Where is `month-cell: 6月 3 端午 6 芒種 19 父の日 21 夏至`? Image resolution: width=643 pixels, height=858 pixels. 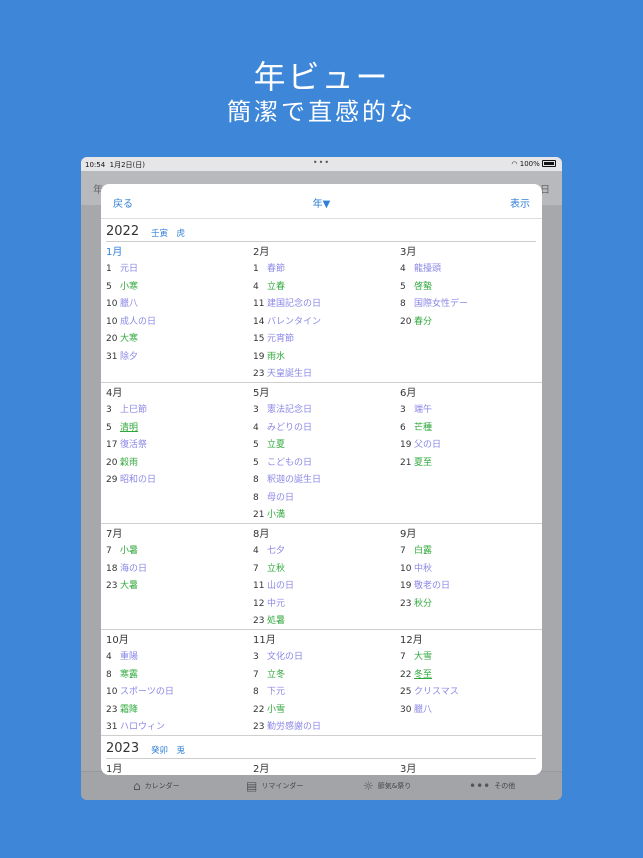
month-cell: 6月 3 端午 6 芒種 19 父の日 21 夏至 is located at coordinates (420, 429).